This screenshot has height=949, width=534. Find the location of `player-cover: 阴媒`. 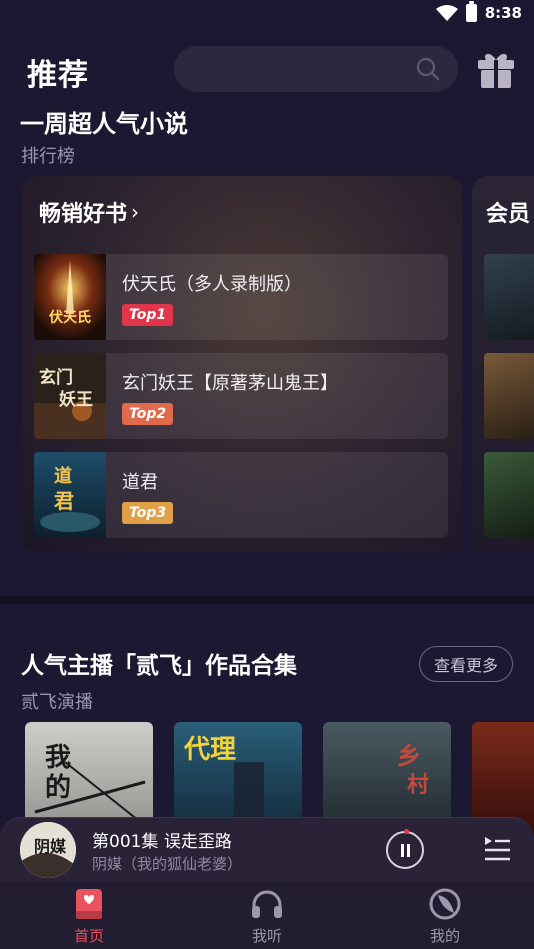

player-cover: 阴媒 is located at coordinates (48, 850).